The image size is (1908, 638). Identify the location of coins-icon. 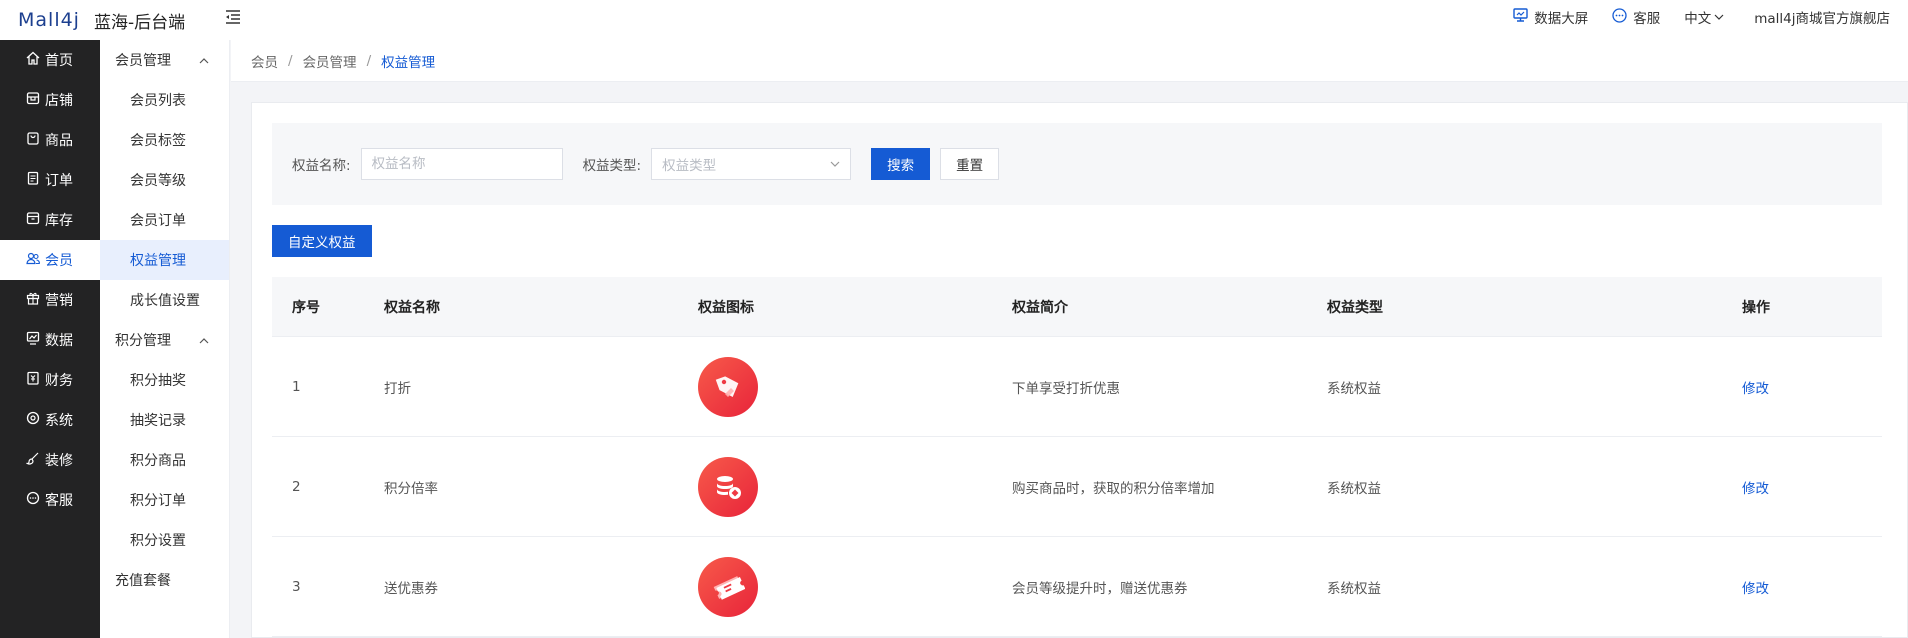
(728, 486).